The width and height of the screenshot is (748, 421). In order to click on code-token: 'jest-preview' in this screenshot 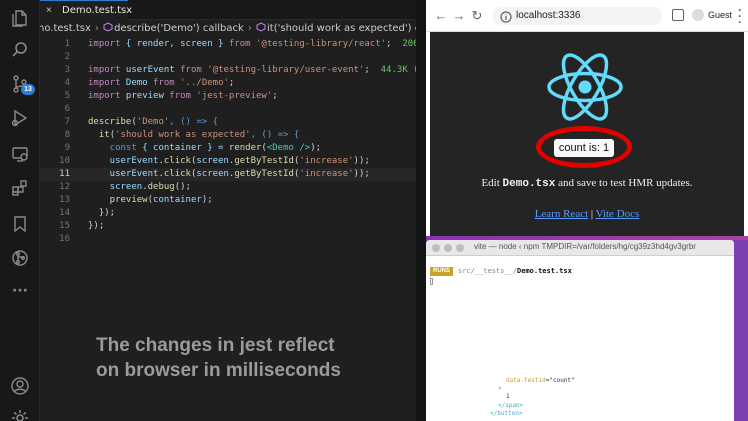, I will do `click(234, 96)`.